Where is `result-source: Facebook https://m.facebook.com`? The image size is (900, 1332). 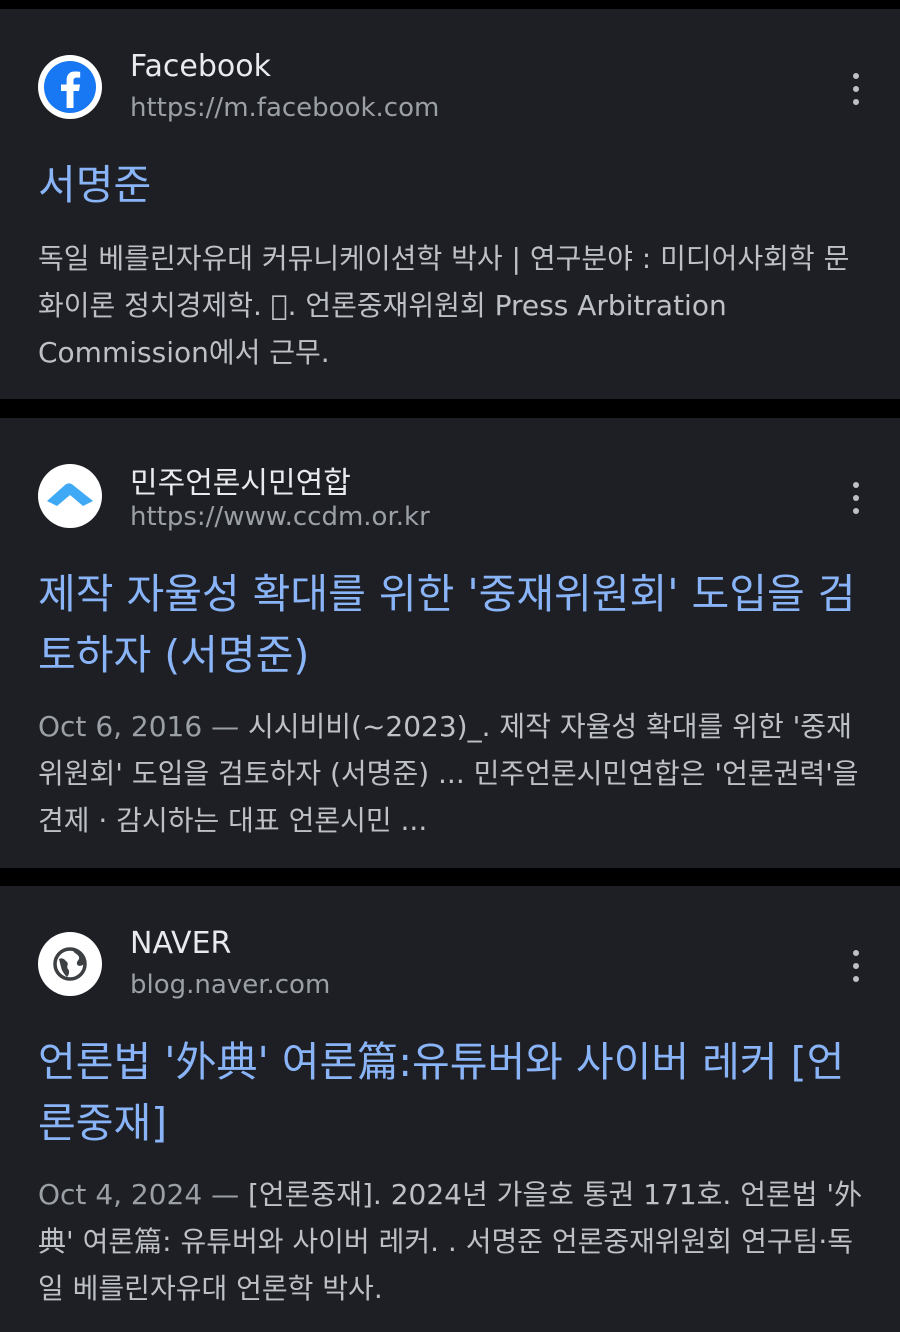 result-source: Facebook https://m.facebook.com is located at coordinates (450, 92).